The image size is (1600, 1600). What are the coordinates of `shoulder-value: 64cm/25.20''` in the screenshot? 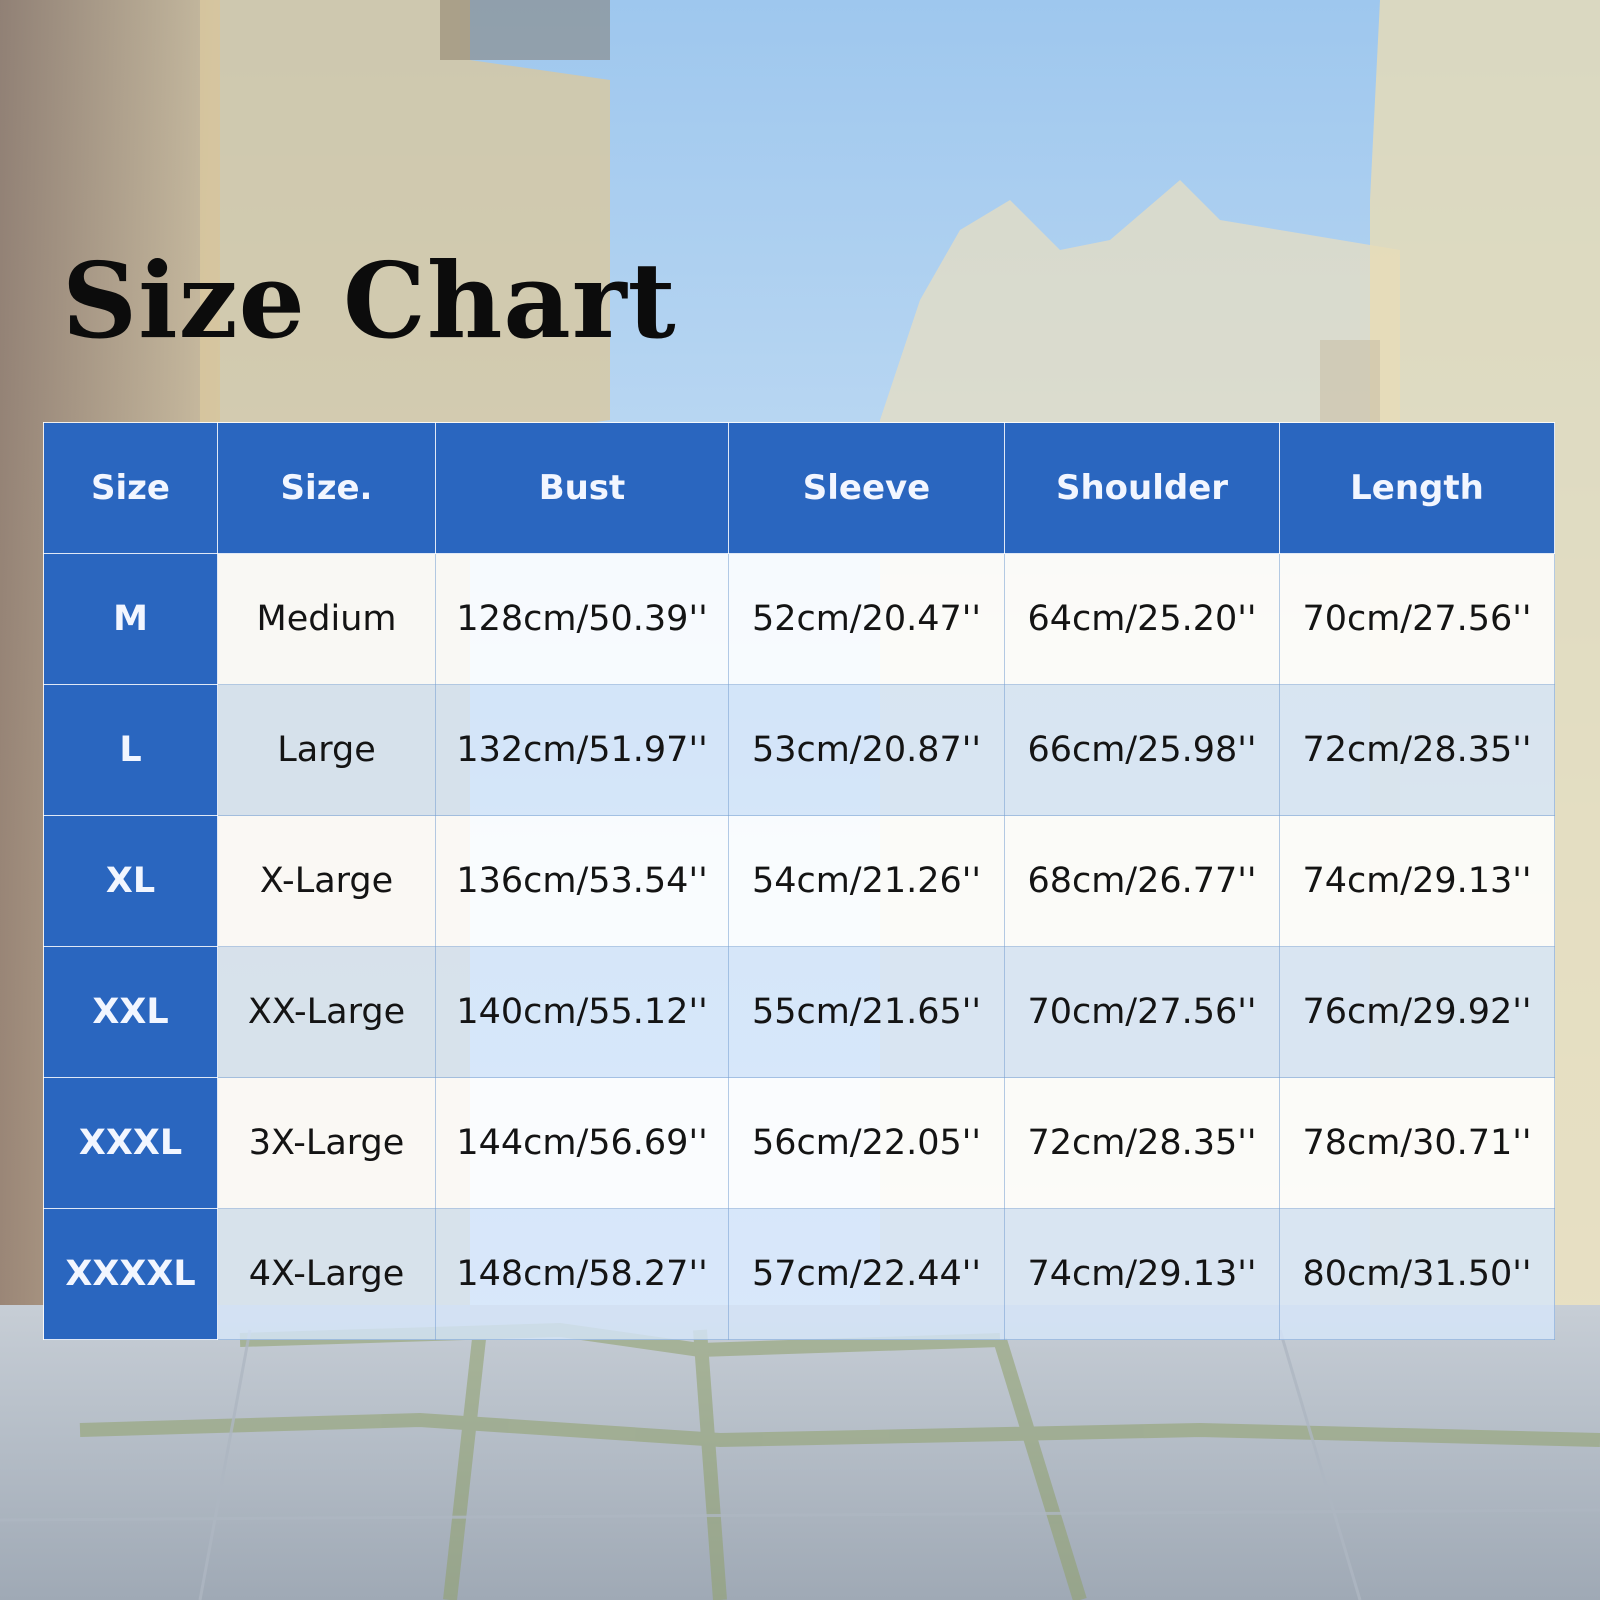 It's located at (1142, 619).